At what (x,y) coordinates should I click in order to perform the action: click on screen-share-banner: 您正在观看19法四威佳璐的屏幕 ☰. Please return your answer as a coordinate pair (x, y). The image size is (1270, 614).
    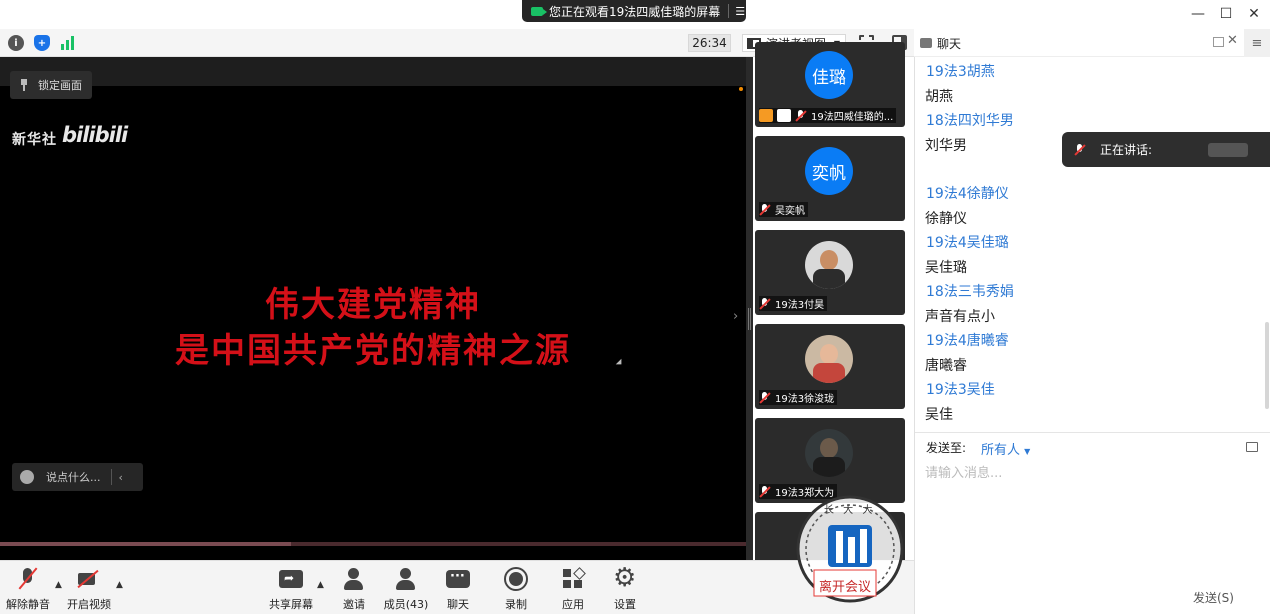
    Looking at the image, I should click on (634, 11).